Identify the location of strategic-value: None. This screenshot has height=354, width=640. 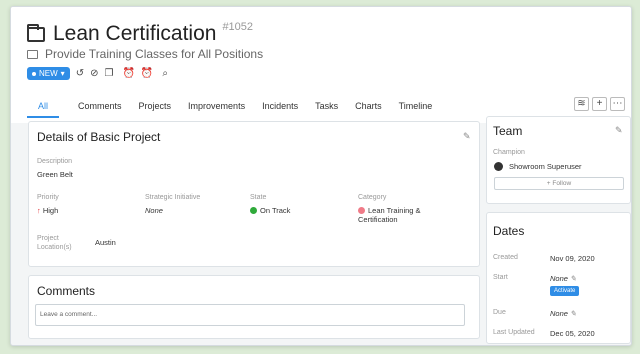
(154, 210).